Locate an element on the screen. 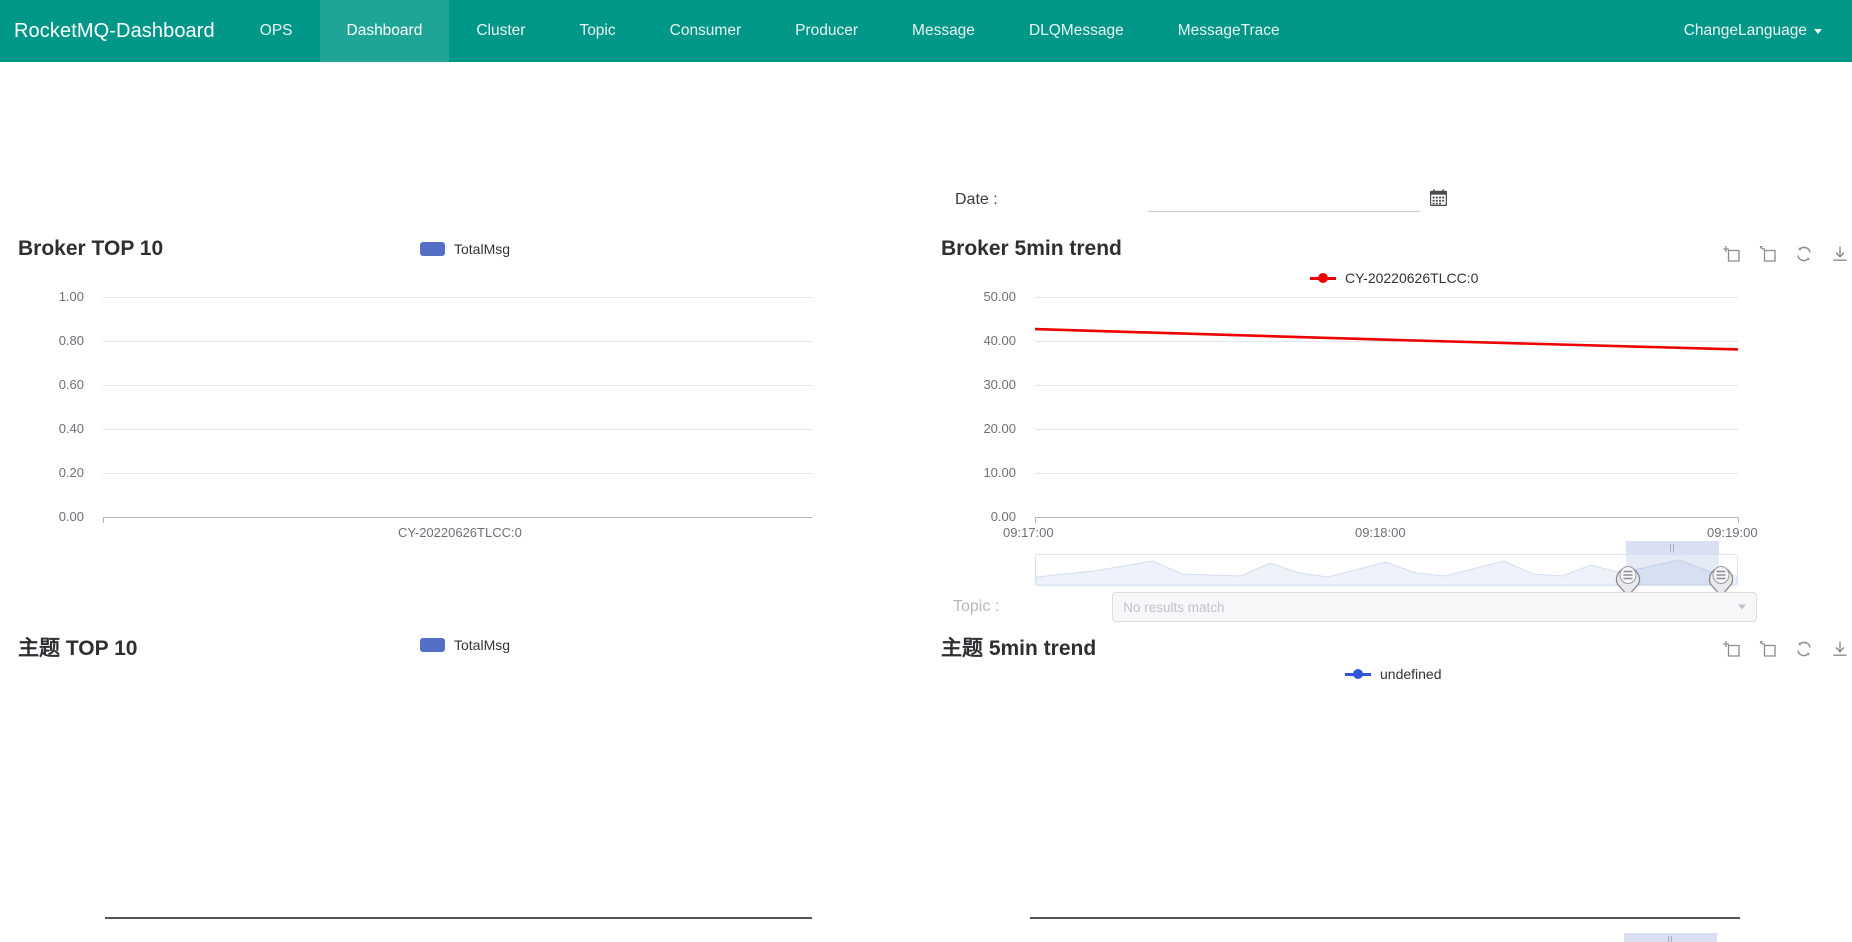 The height and width of the screenshot is (942, 1852). nav-item-cluster: Cluster is located at coordinates (500, 31).